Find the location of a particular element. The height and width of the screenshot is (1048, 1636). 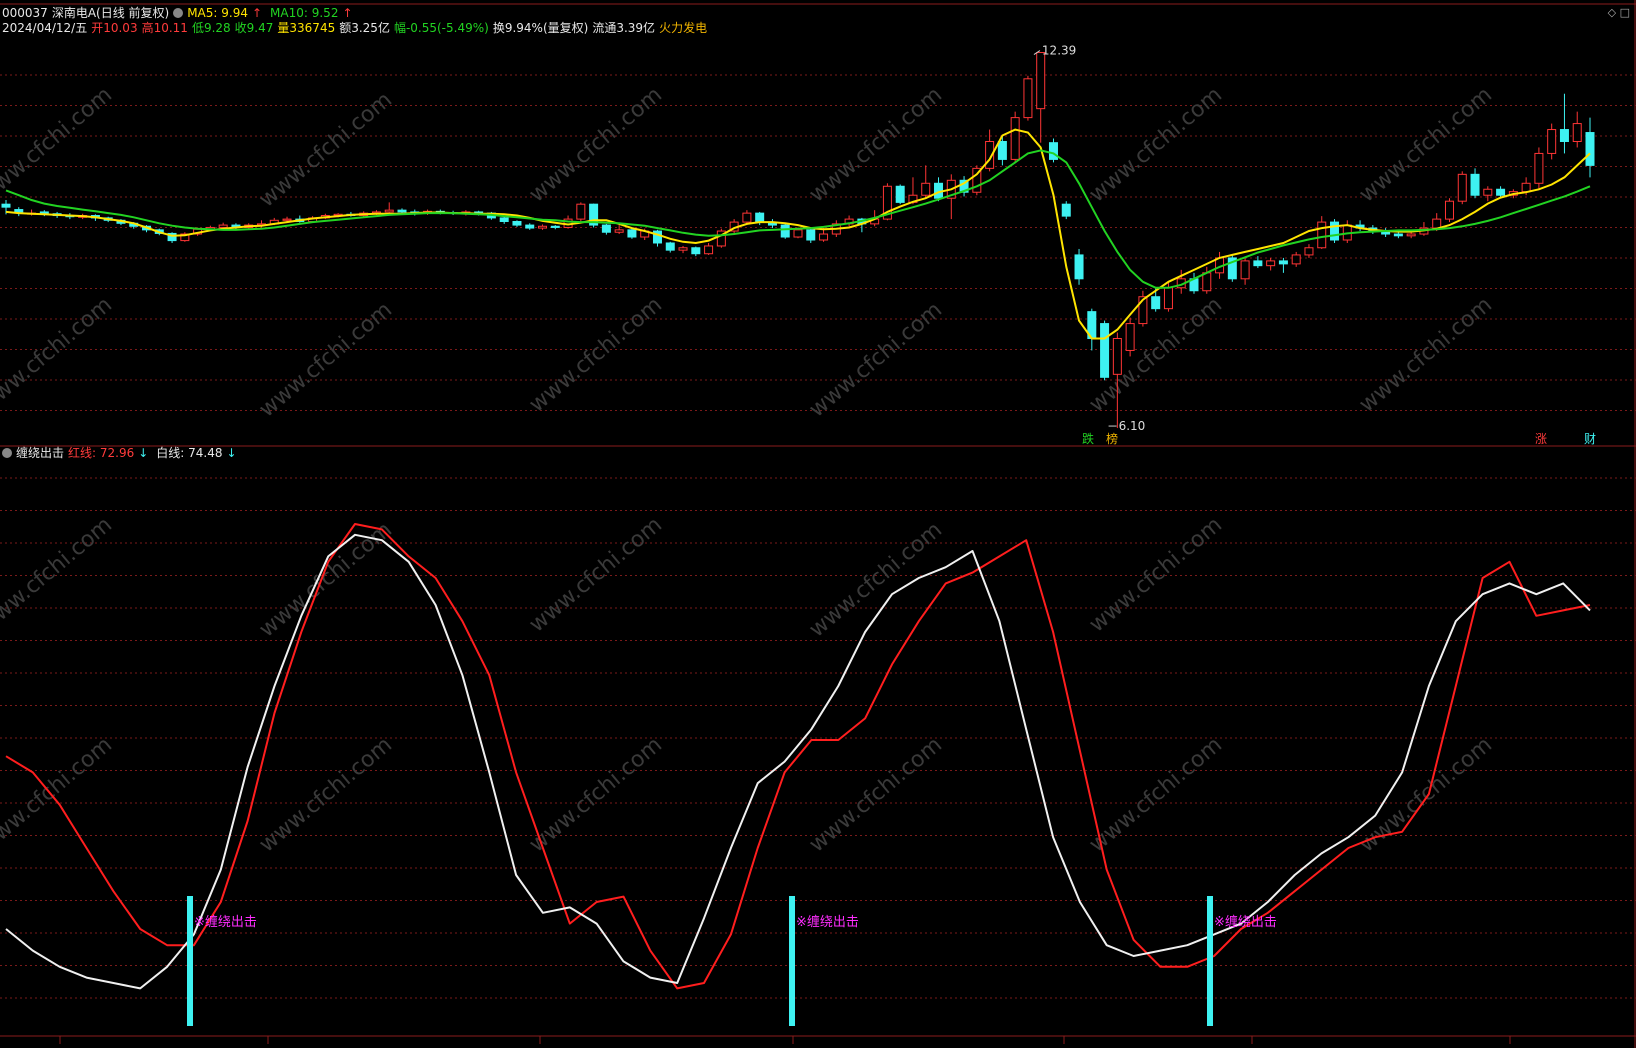

change-value: 幅-0.55(-5.49%) is located at coordinates (441, 28).